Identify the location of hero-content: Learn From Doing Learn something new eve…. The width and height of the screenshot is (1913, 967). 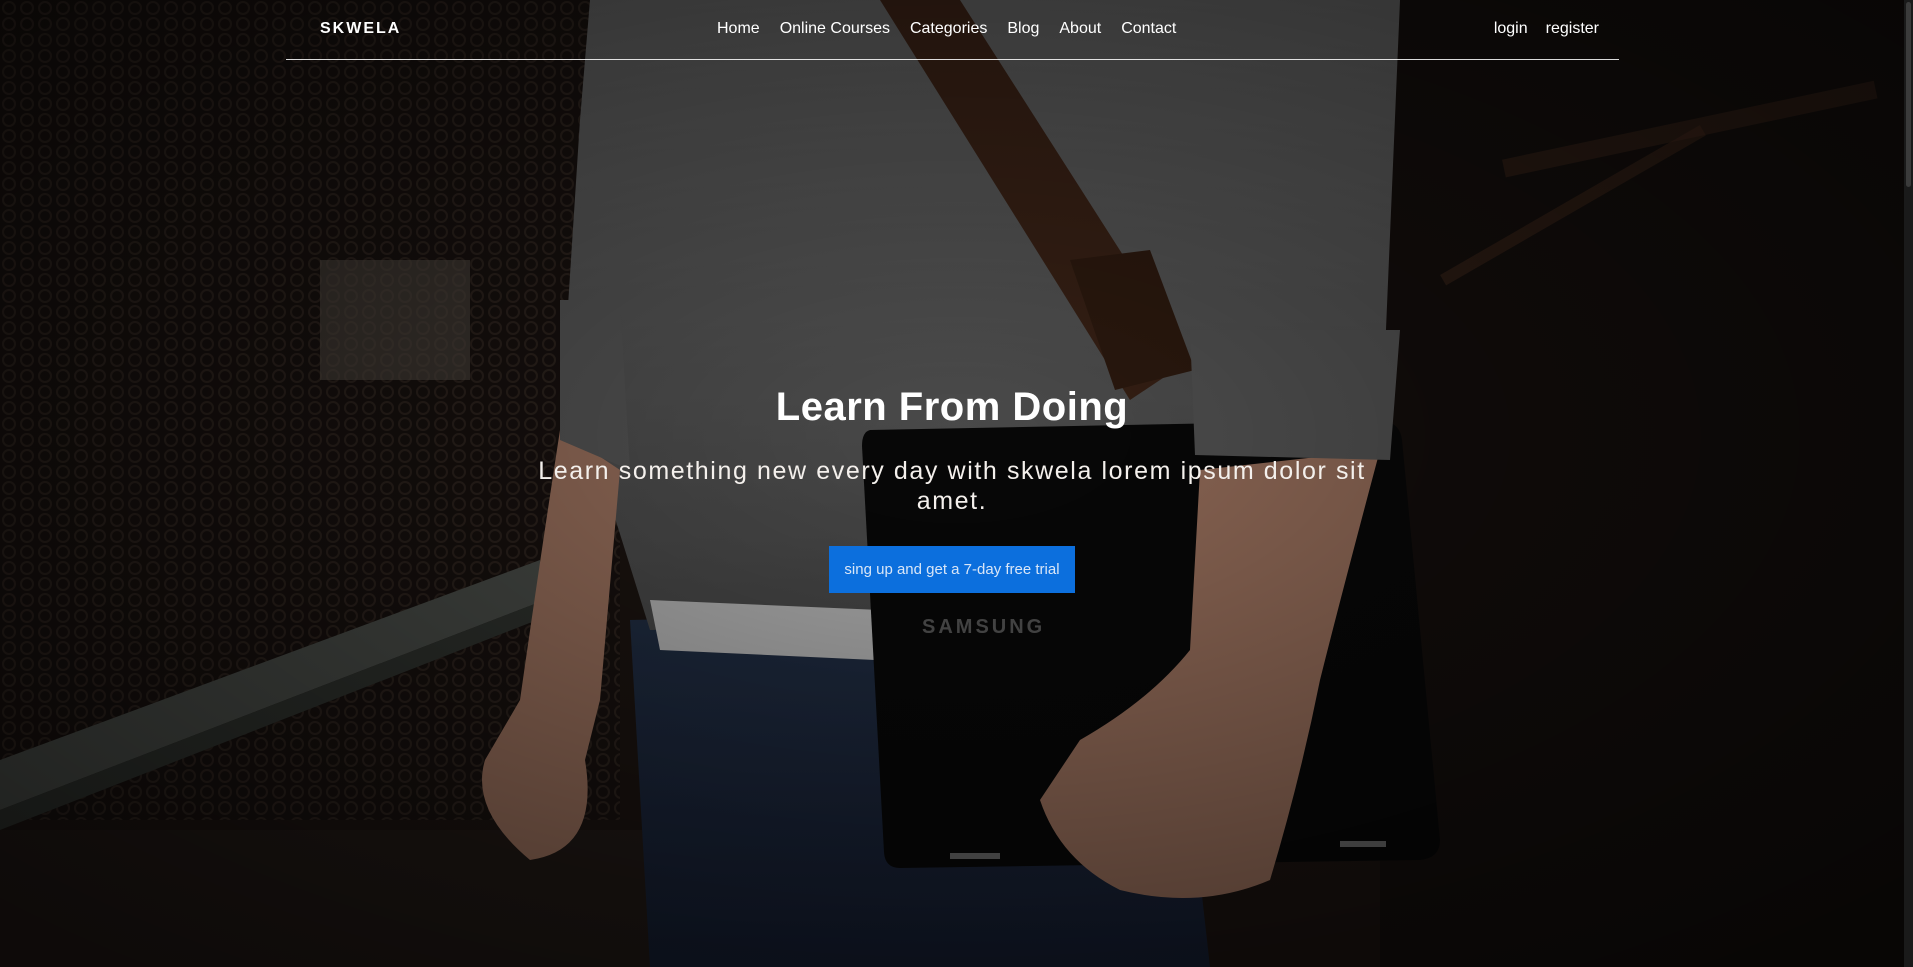
(952, 489).